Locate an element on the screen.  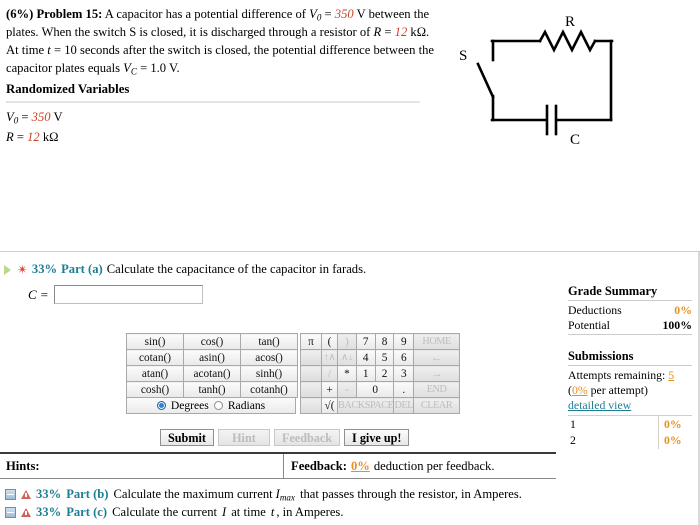
key-backspace: BACKSPACE is located at coordinates (365, 405).